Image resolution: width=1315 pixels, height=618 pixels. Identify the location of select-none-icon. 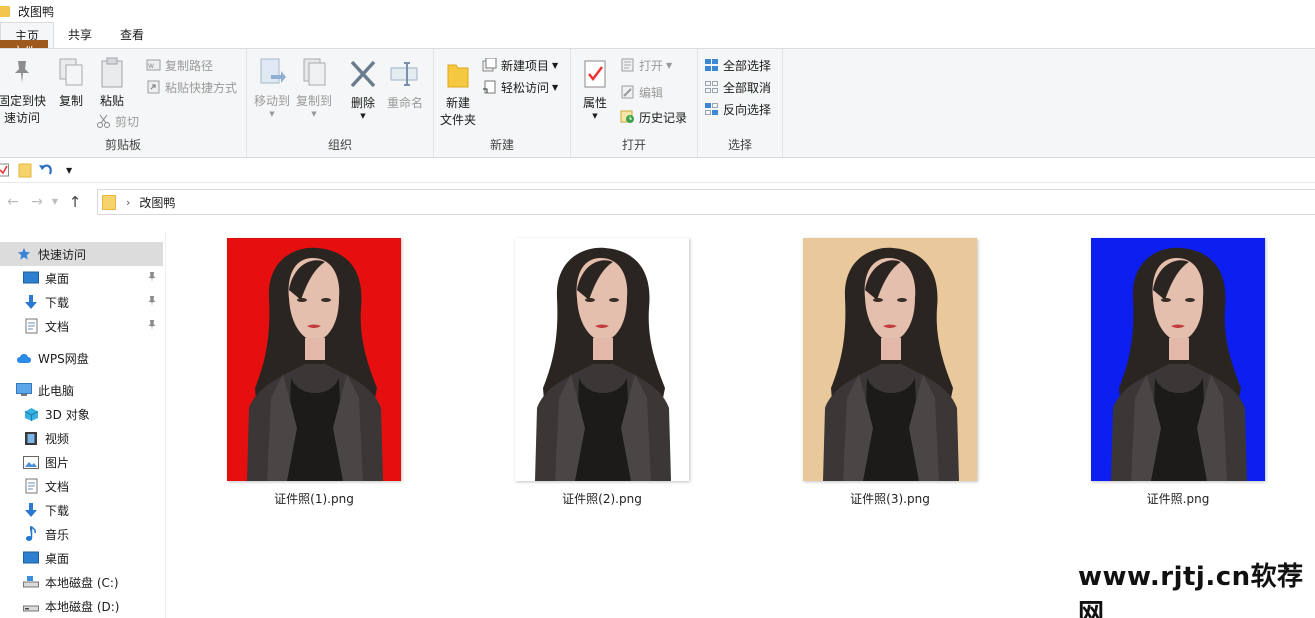
(711, 87).